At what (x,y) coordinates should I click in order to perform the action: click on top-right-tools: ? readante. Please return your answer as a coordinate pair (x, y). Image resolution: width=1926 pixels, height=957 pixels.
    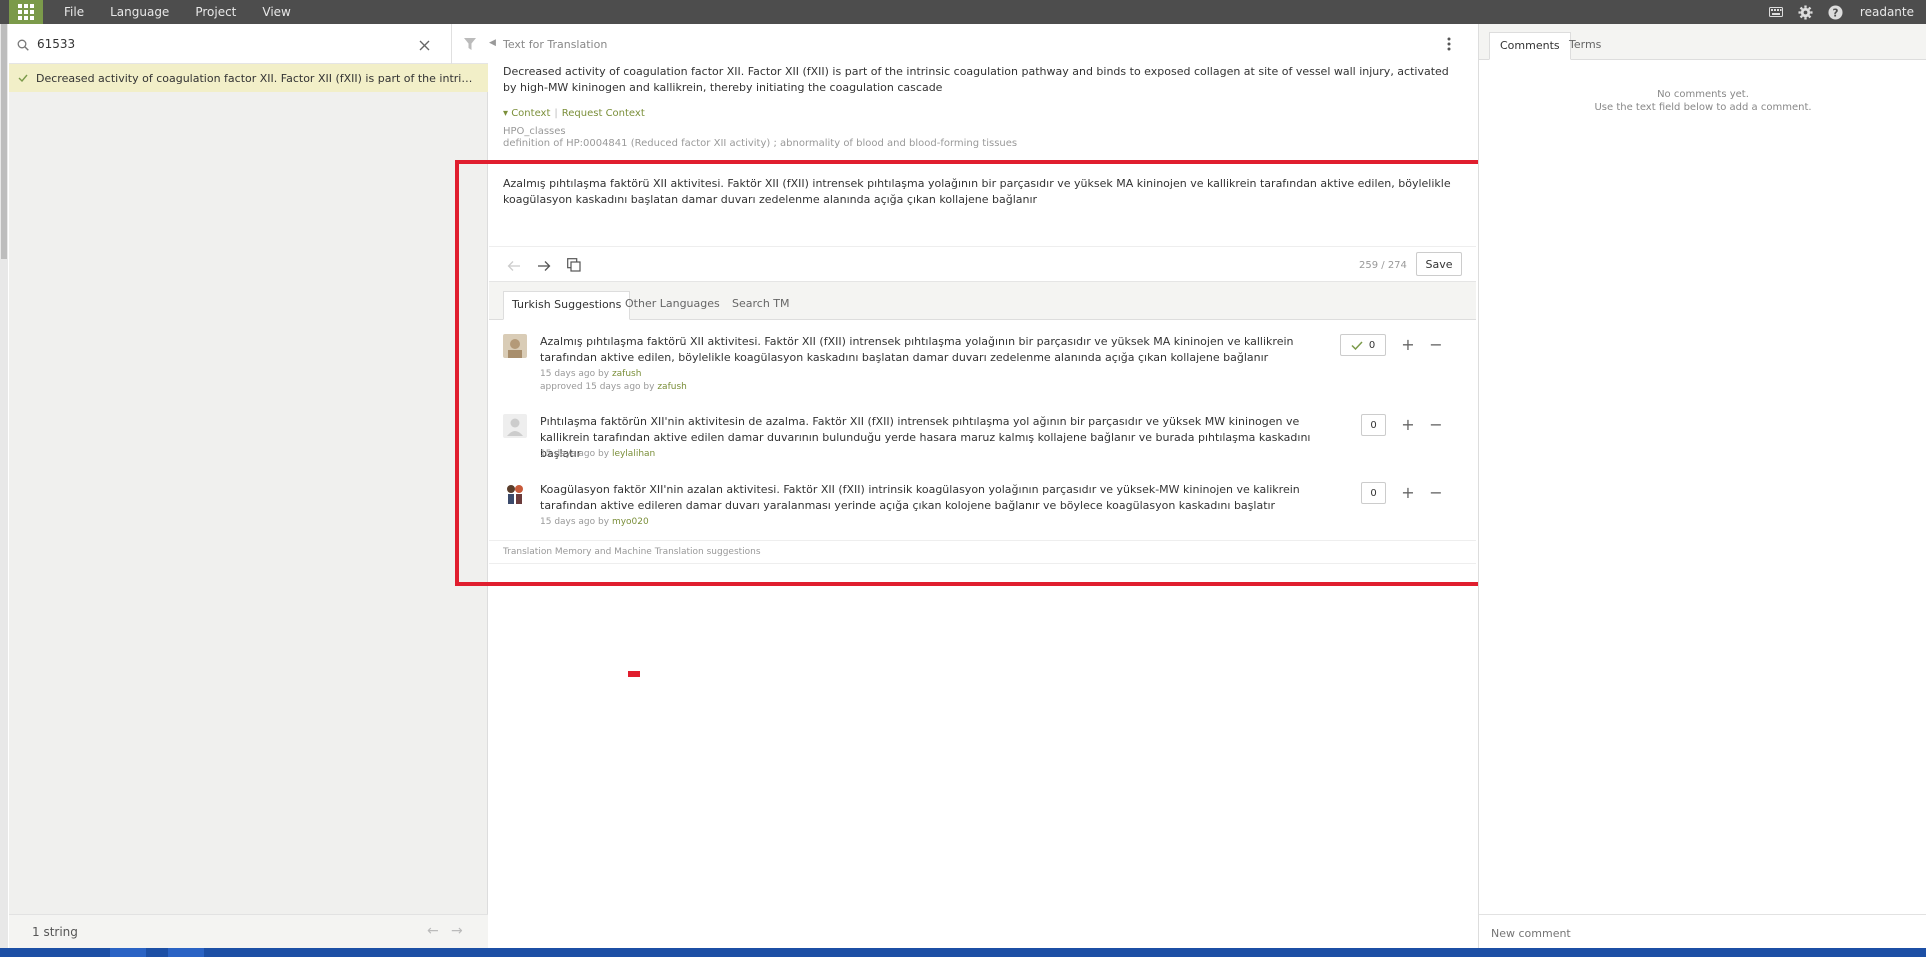
    Looking at the image, I should click on (1841, 12).